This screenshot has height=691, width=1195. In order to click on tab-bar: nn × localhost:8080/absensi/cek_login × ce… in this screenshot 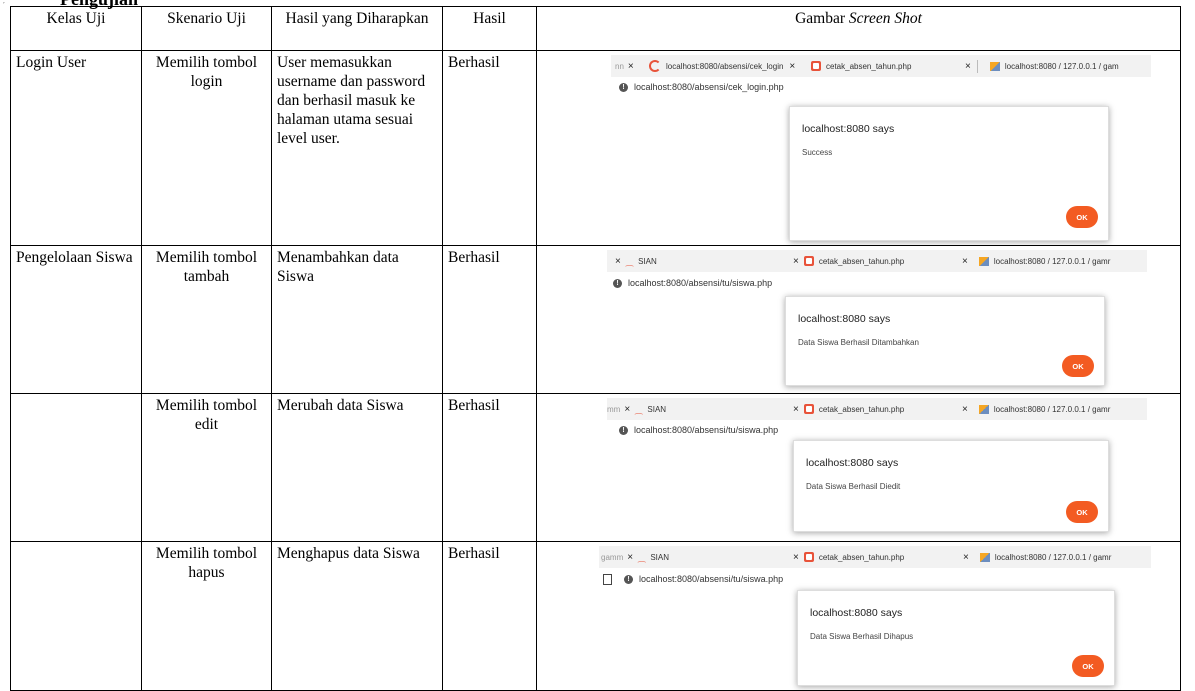, I will do `click(881, 66)`.